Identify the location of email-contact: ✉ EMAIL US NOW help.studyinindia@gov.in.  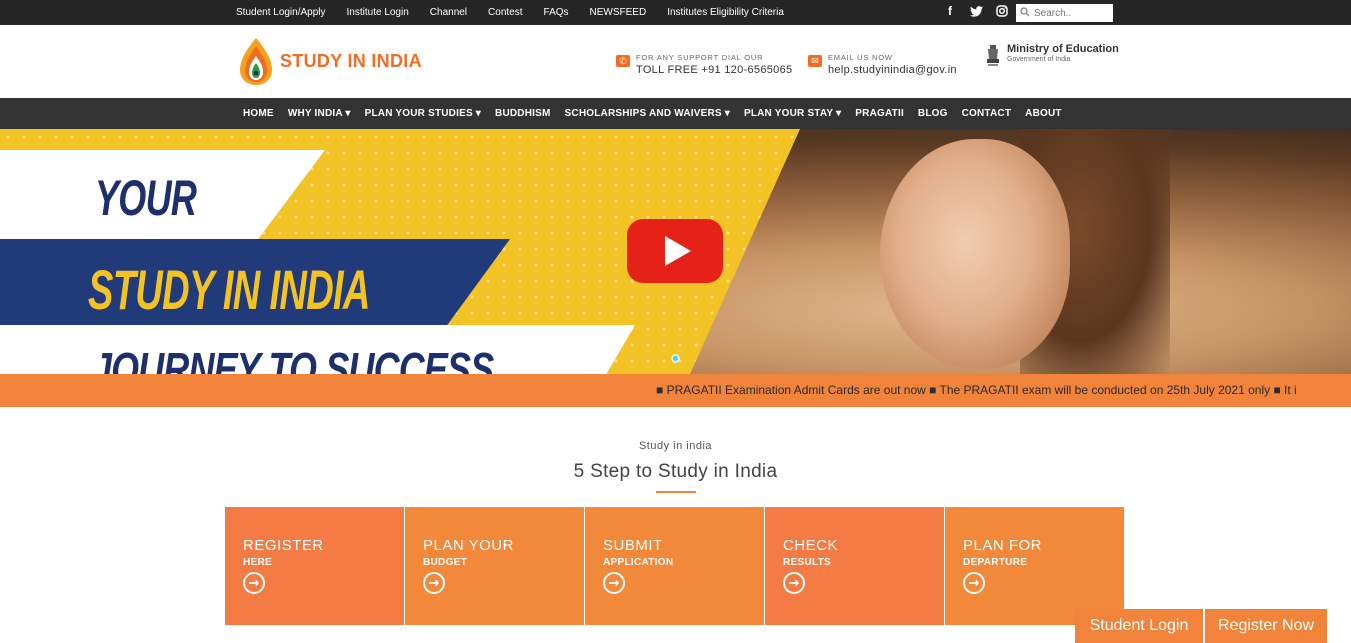
(882, 64).